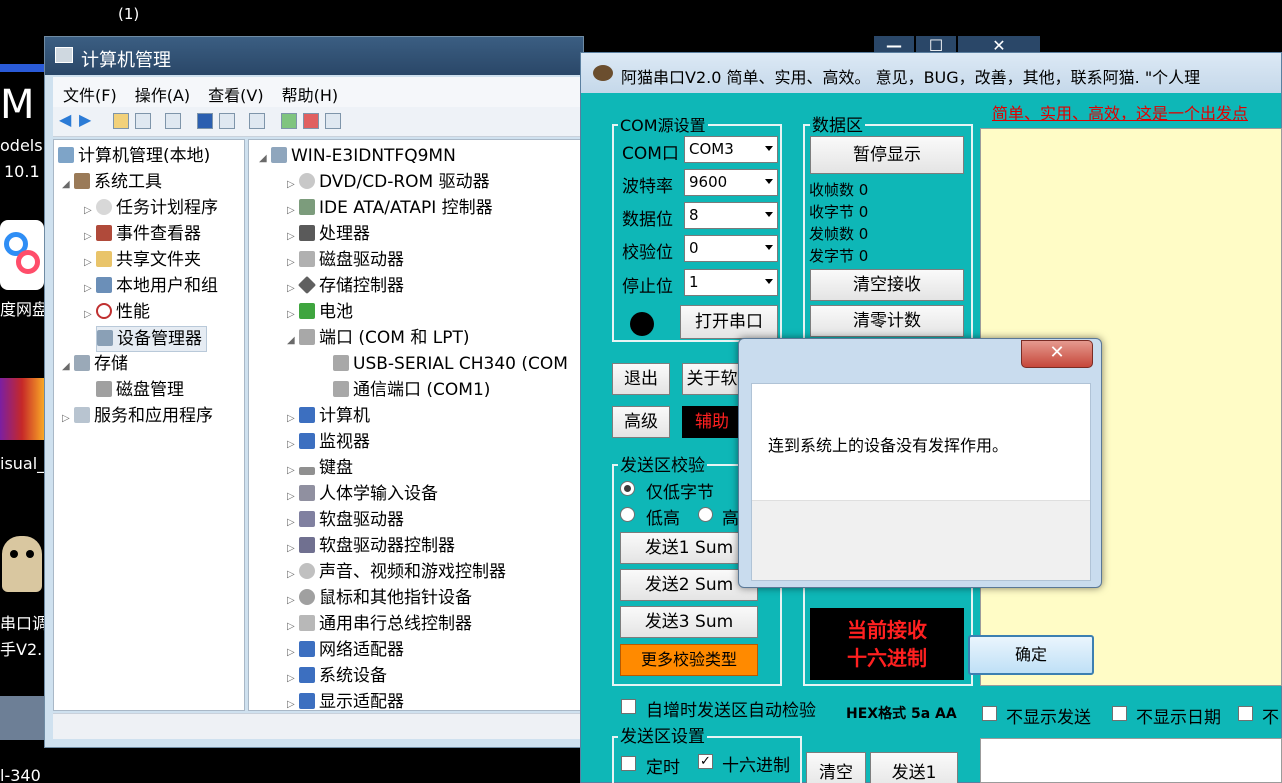 The image size is (1282, 783). Describe the element at coordinates (345, 287) in the screenshot. I see `device-storage-controller: ▷ 存储控制器` at that location.